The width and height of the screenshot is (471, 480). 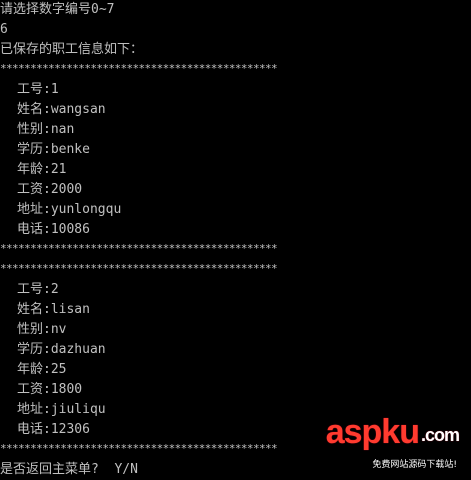 I want to click on employee-gender: 性别:nan, so click(x=46, y=129).